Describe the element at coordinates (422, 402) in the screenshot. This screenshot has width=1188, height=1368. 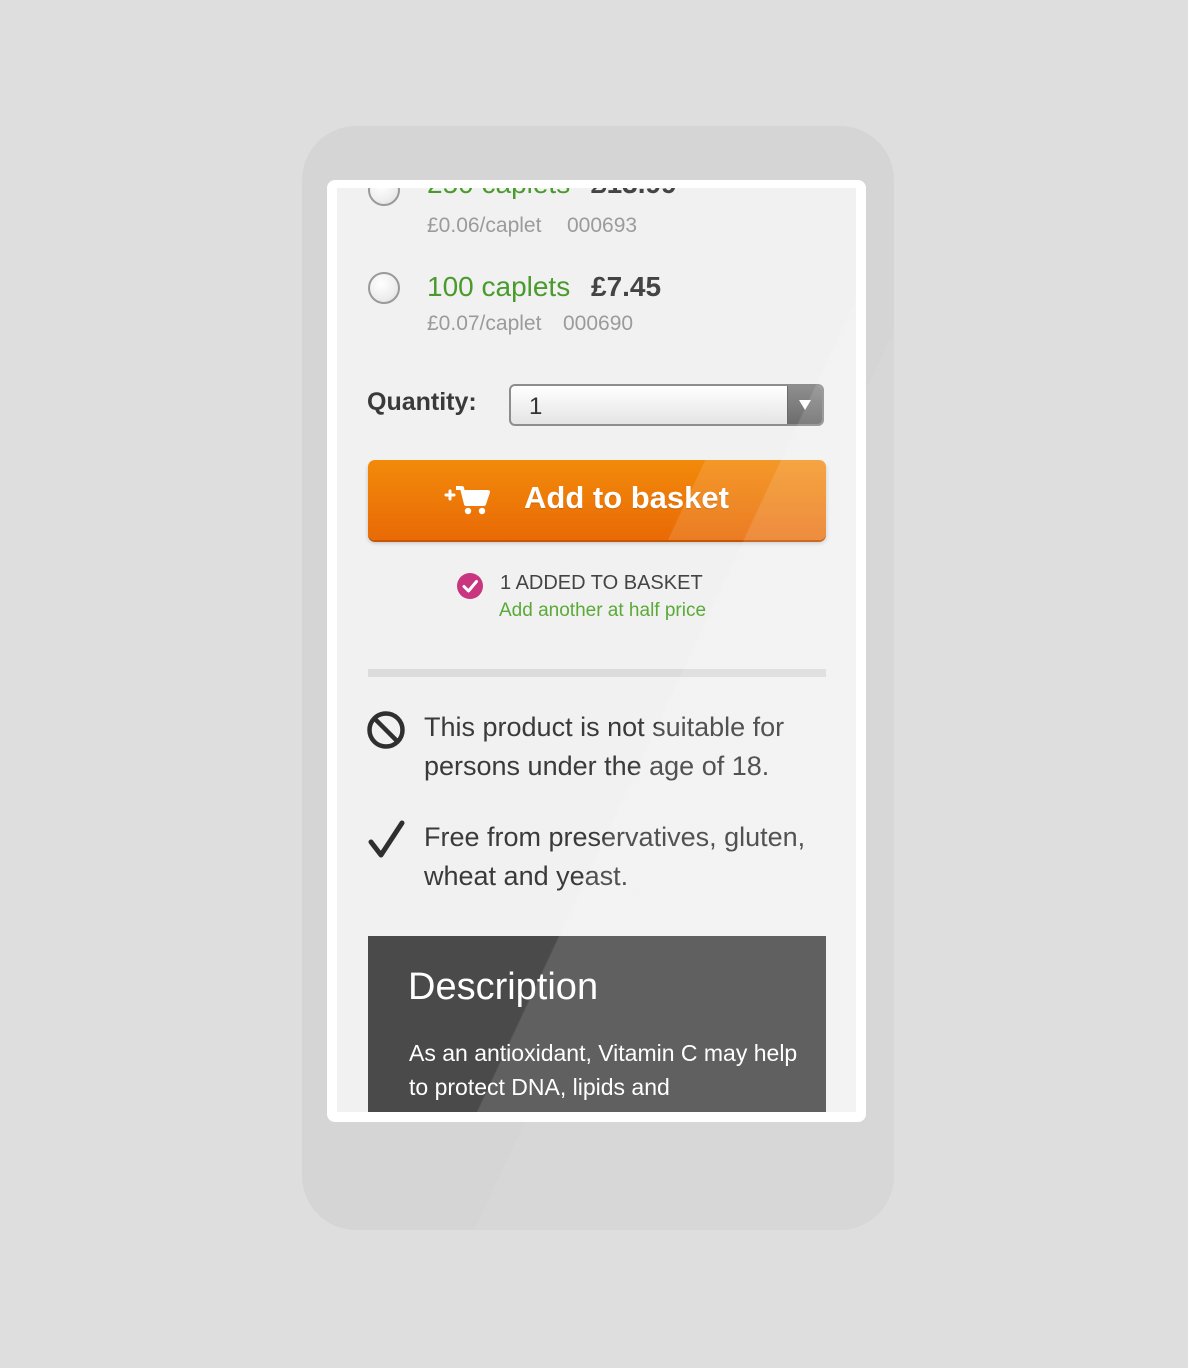
I see `quantity-label: Quantity:` at that location.